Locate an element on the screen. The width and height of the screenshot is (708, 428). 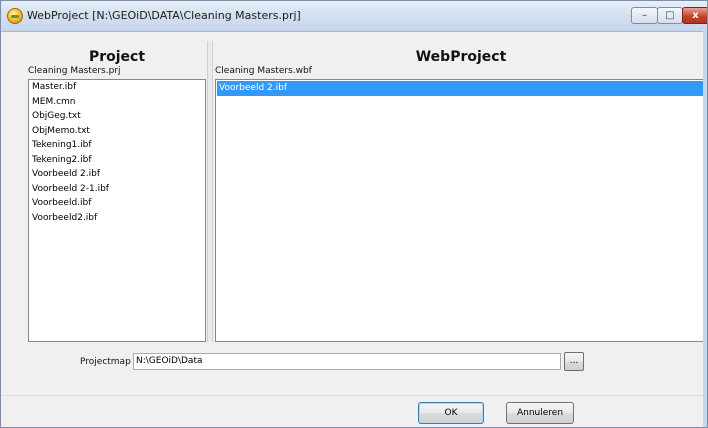
webproject-heading: WebProject is located at coordinates (461, 57).